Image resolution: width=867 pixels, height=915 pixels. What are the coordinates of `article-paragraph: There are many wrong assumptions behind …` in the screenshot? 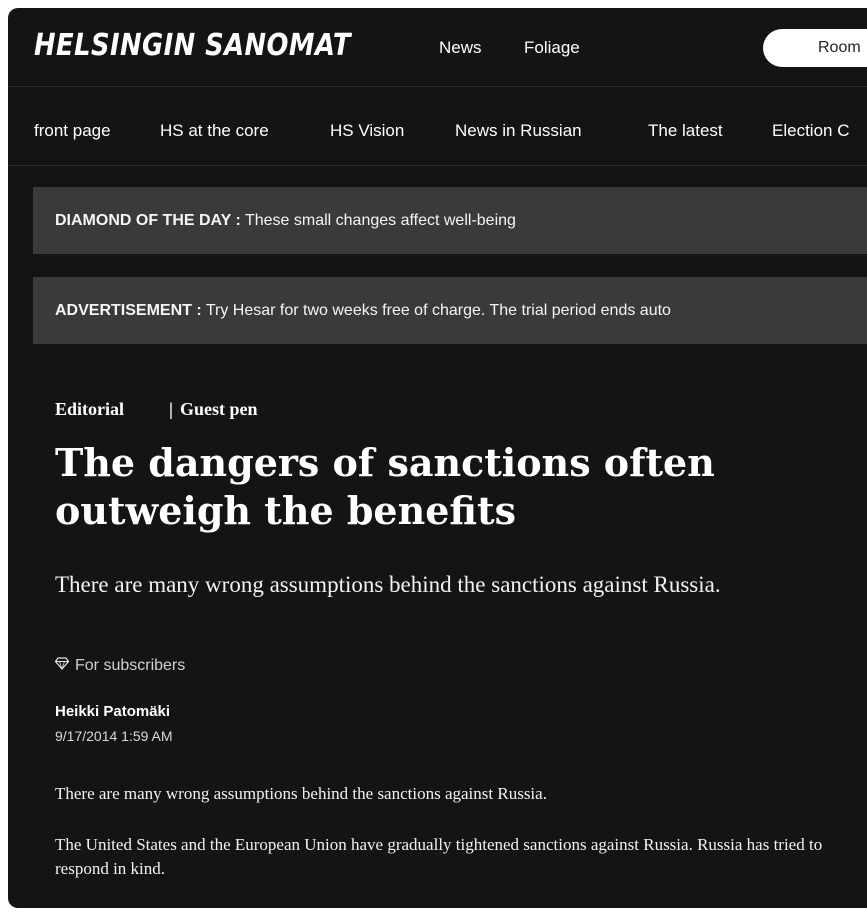 It's located at (301, 793).